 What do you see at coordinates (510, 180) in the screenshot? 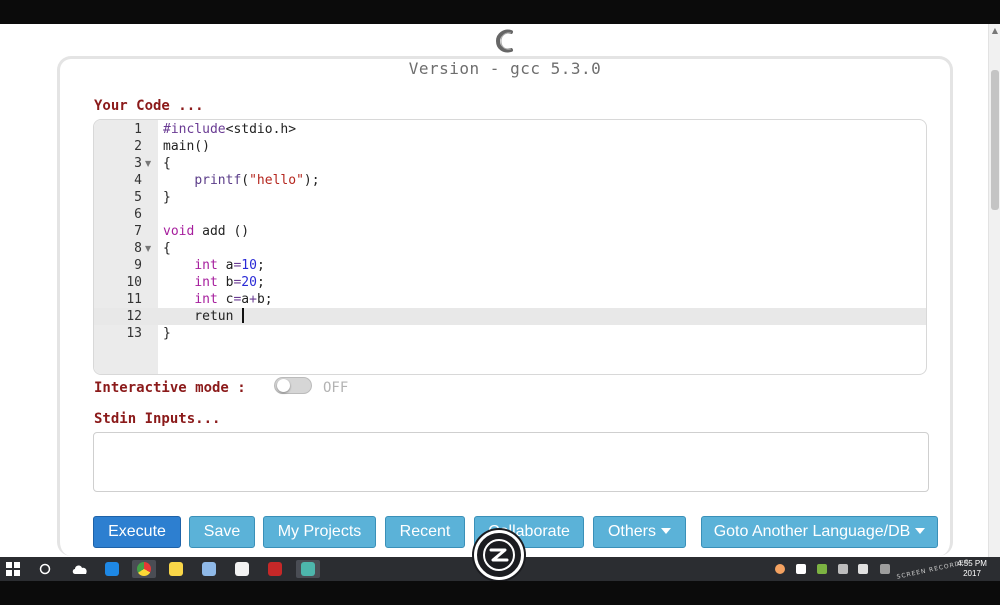
I see `code-line: 4 printf("hello");` at bounding box center [510, 180].